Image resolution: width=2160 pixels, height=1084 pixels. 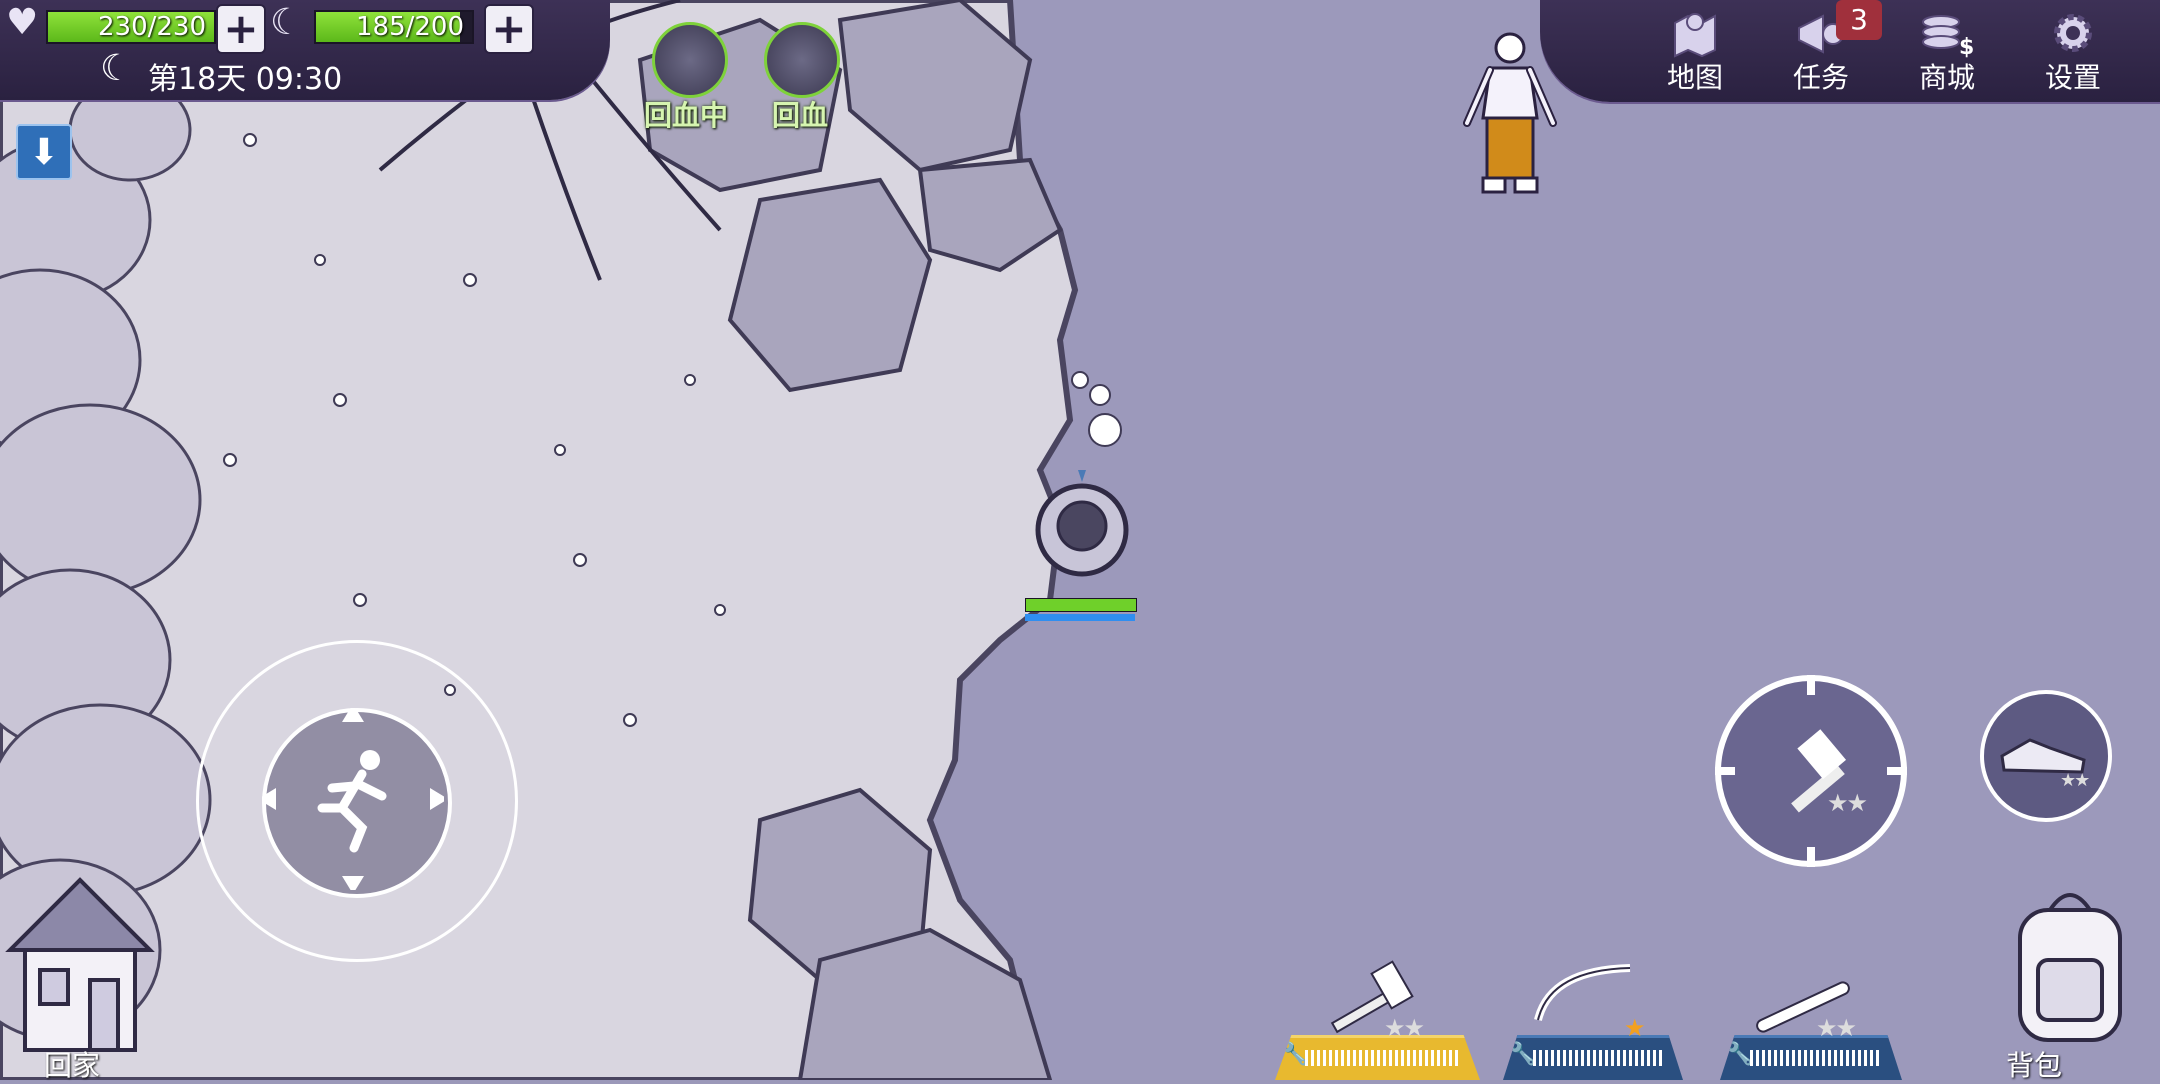 What do you see at coordinates (245, 79) in the screenshot?
I see `day-time: 第18天 09:30` at bounding box center [245, 79].